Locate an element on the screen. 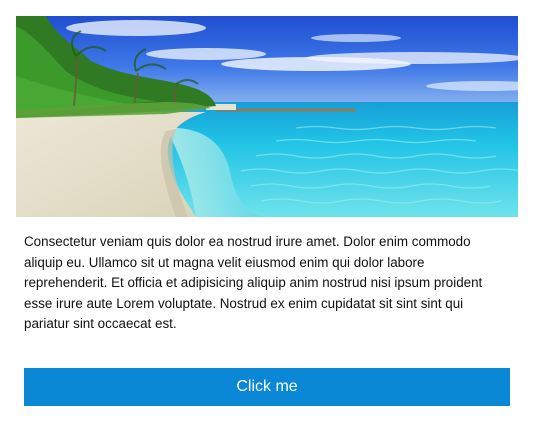 The height and width of the screenshot is (446, 534). click-me-button: Click me is located at coordinates (267, 387).